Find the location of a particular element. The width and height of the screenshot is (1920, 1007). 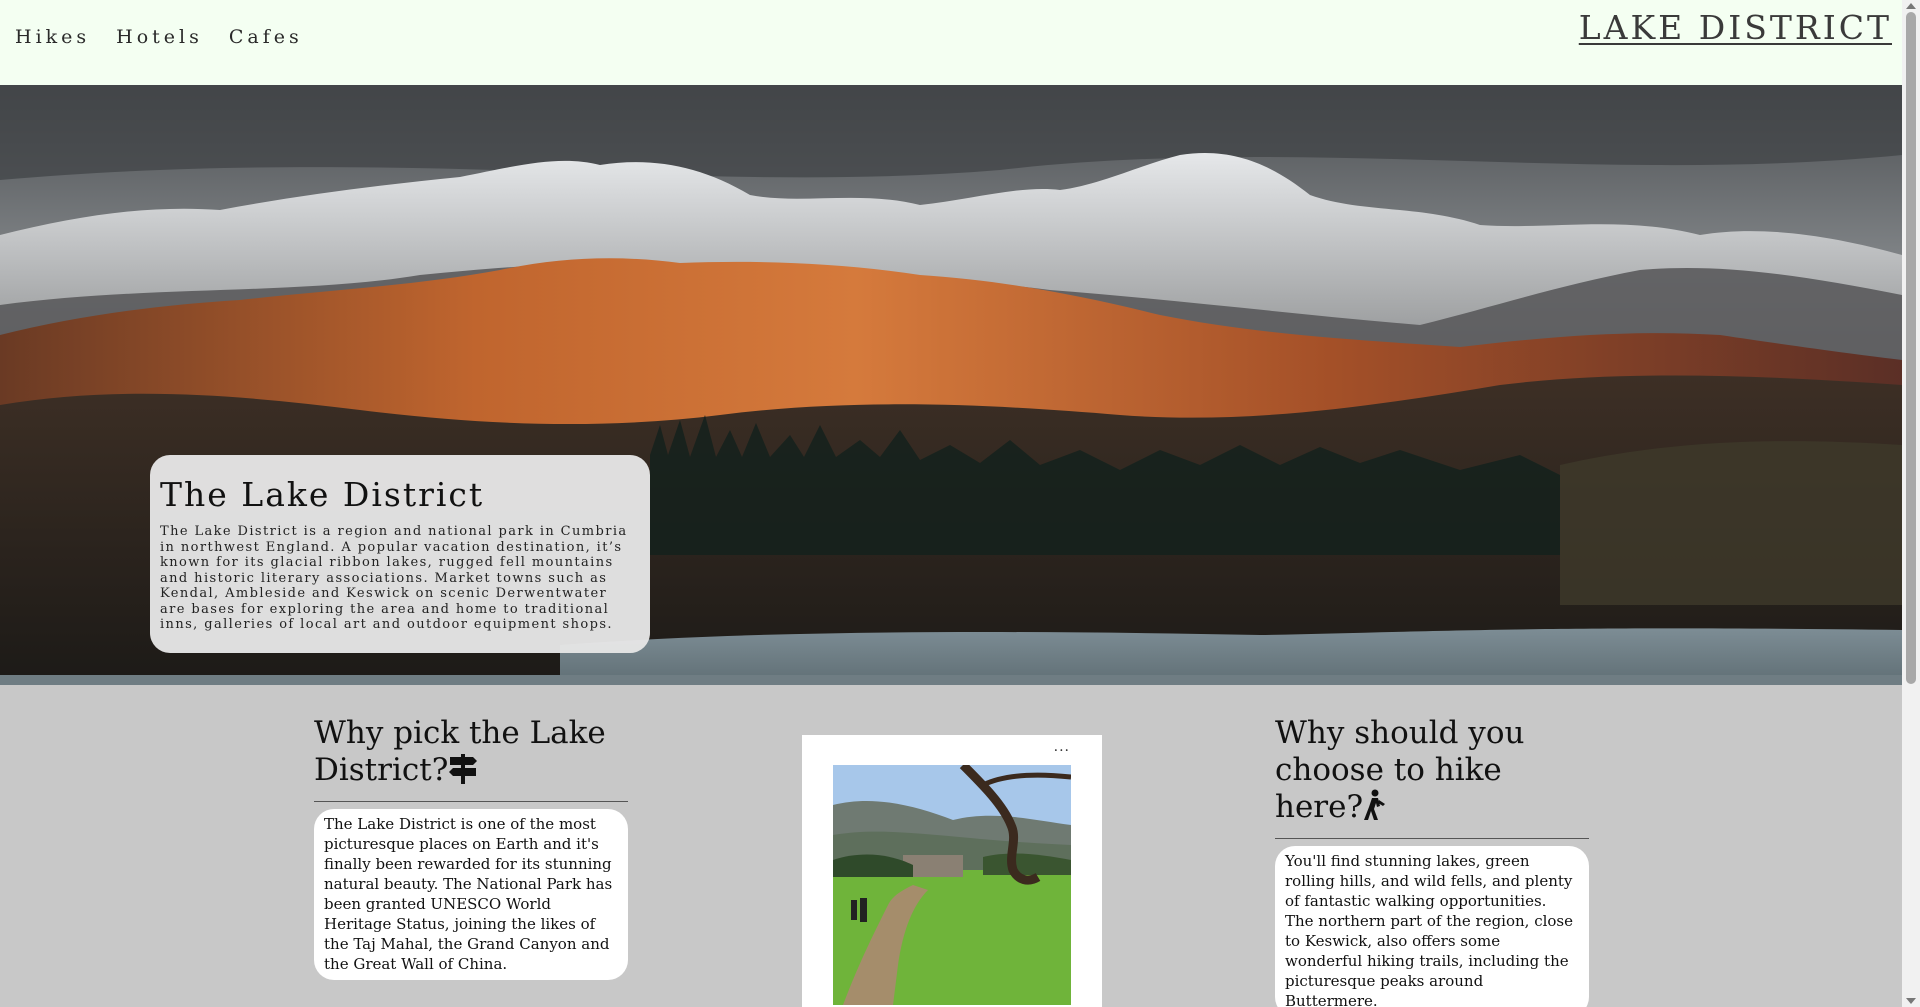

nav-link-cafes: Cafes is located at coordinates (266, 37).